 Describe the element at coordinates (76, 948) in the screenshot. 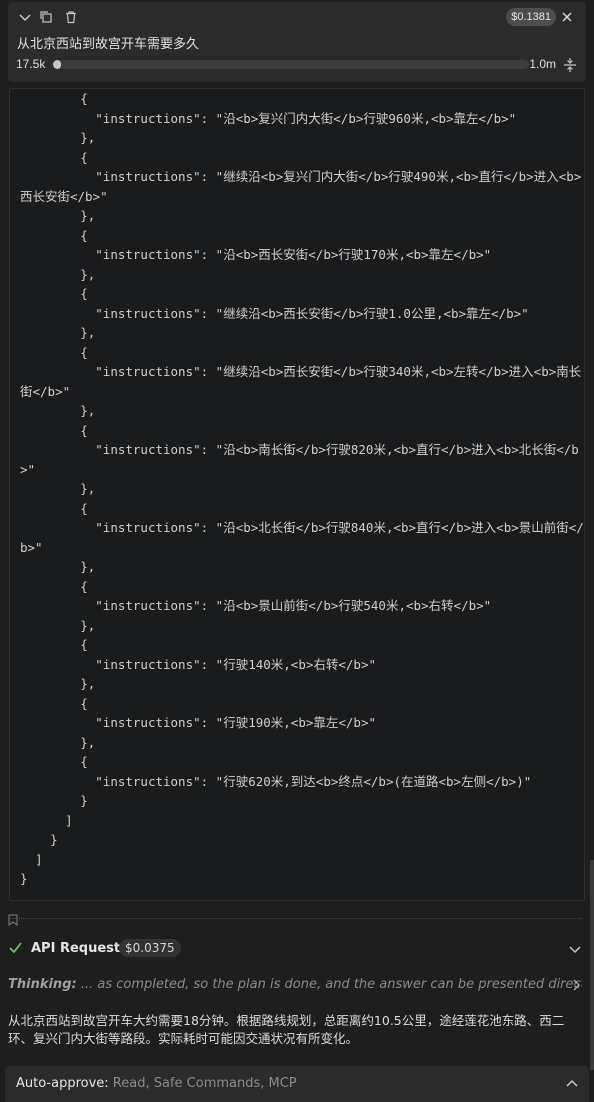

I see `api-request-label: API Request` at that location.